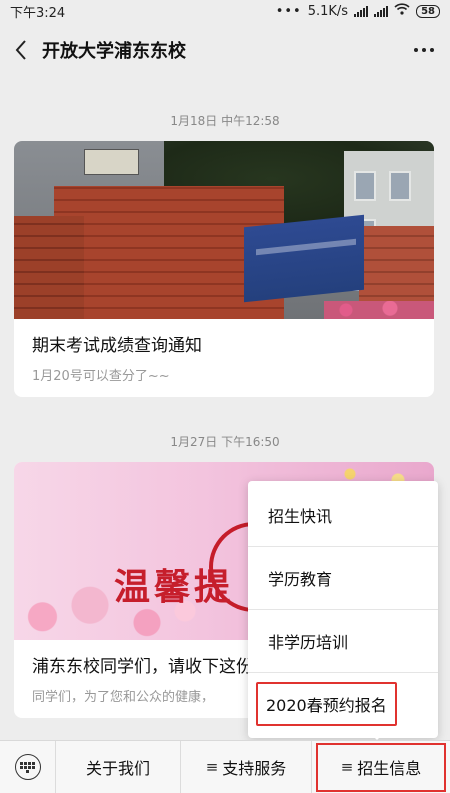 Image resolution: width=450 pixels, height=793 pixels. I want to click on article-title: 期末考试成绩查询通知, so click(117, 346).